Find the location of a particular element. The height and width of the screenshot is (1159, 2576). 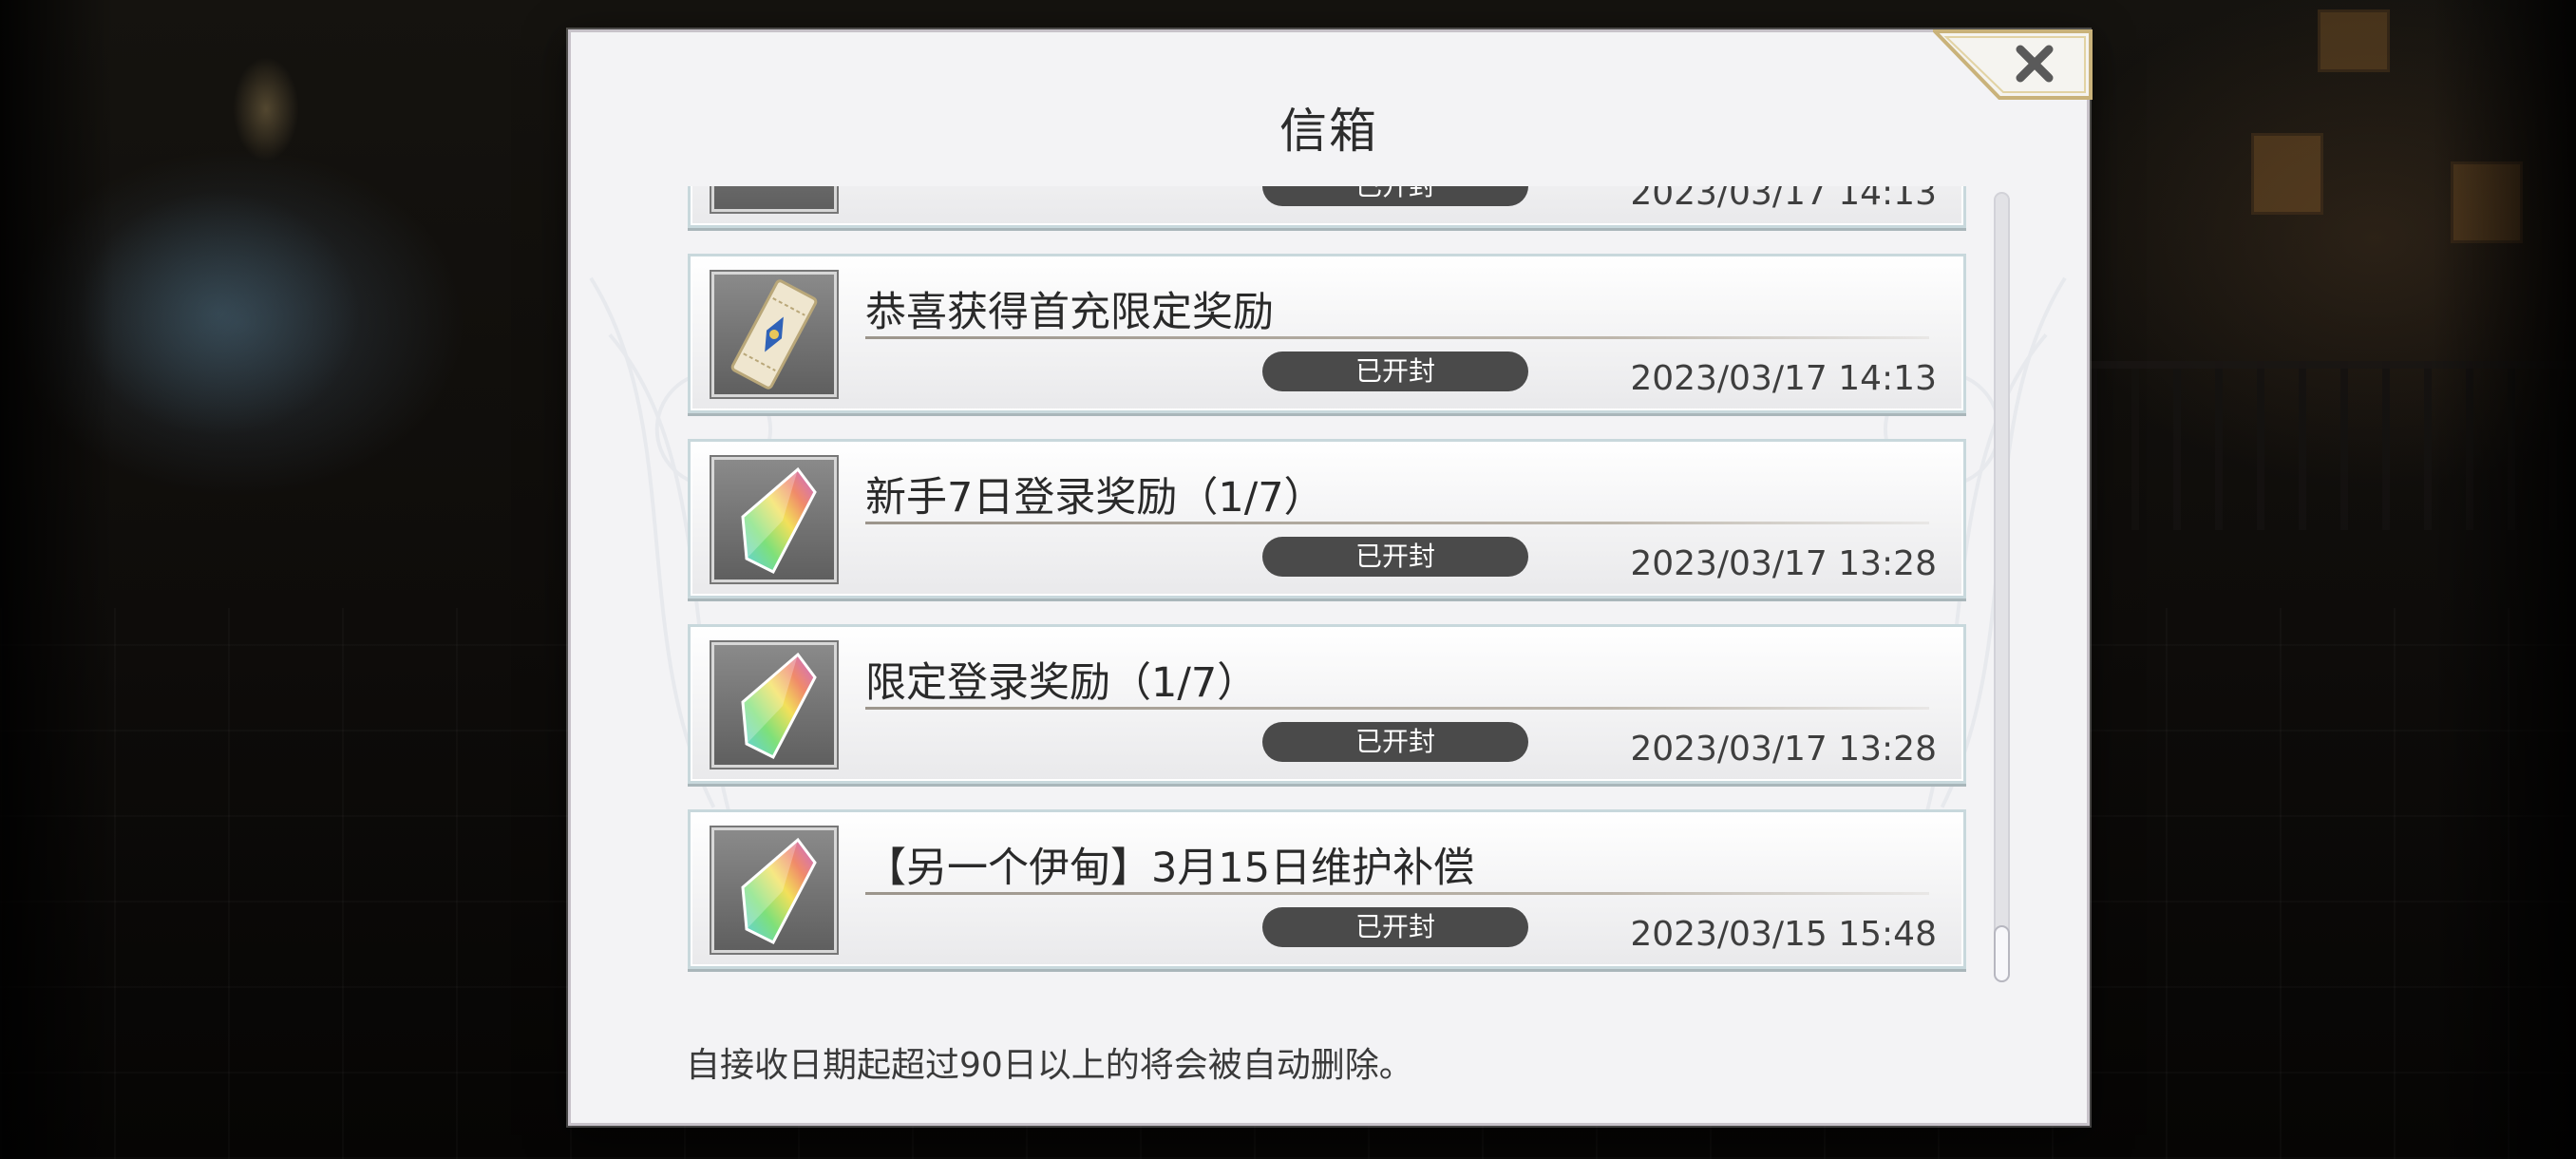

mail-item: 恭喜获得首充限定奖励 已开封 2023/03/17 14:13 is located at coordinates (1327, 333).